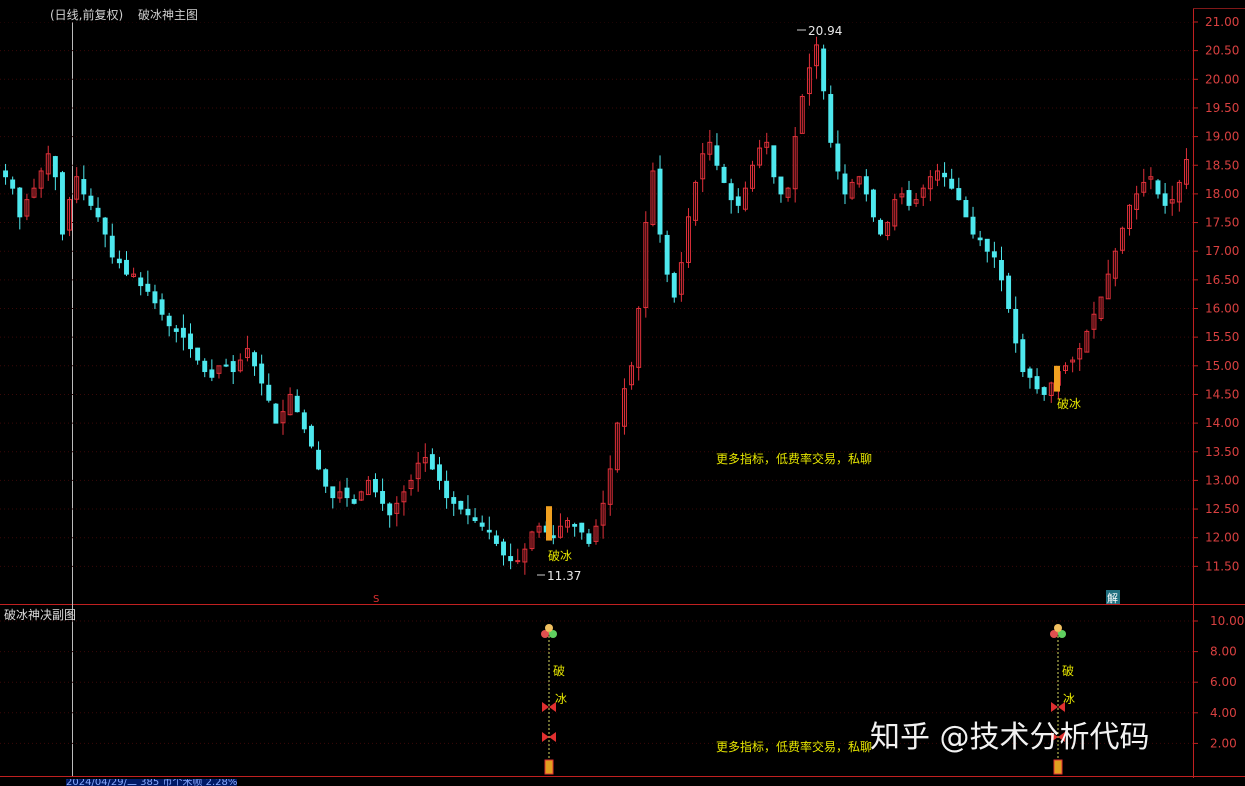 The width and height of the screenshot is (1245, 786). I want to click on y-tick-label: 12.50, so click(1222, 509).